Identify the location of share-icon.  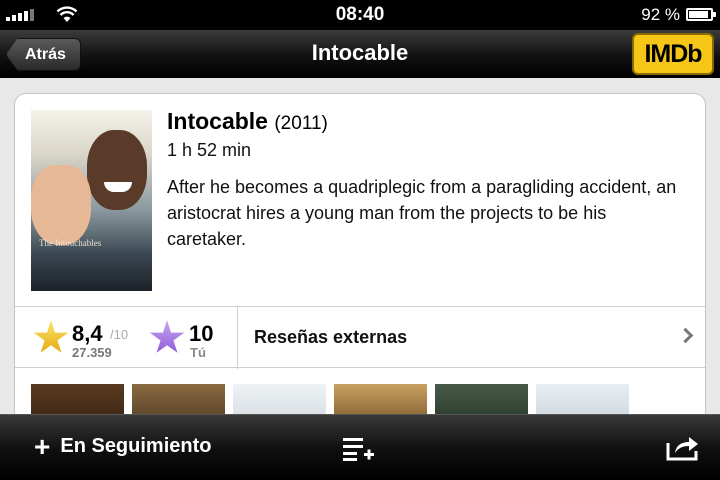
(683, 447).